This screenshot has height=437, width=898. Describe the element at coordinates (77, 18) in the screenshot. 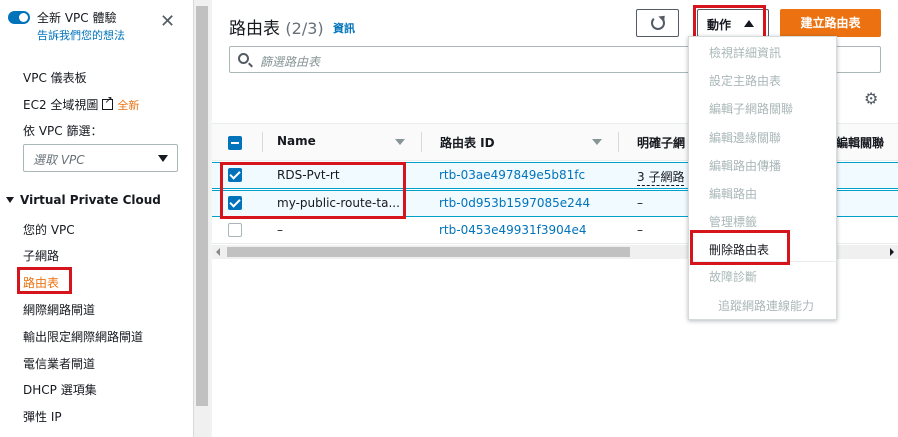

I see `toggle-title: 全新 VPC 體驗` at that location.